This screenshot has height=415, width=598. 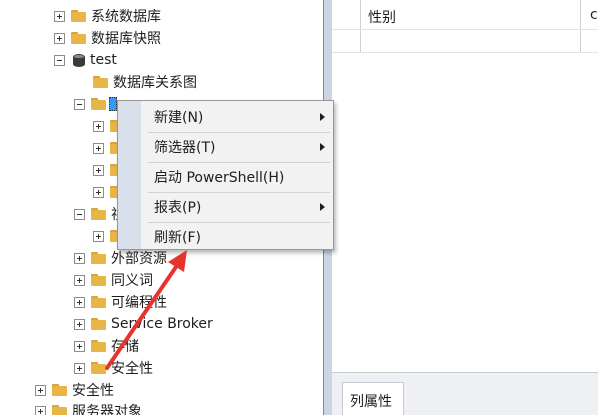 What do you see at coordinates (178, 208) in the screenshot?
I see `menu-item-label: 报表(P)` at bounding box center [178, 208].